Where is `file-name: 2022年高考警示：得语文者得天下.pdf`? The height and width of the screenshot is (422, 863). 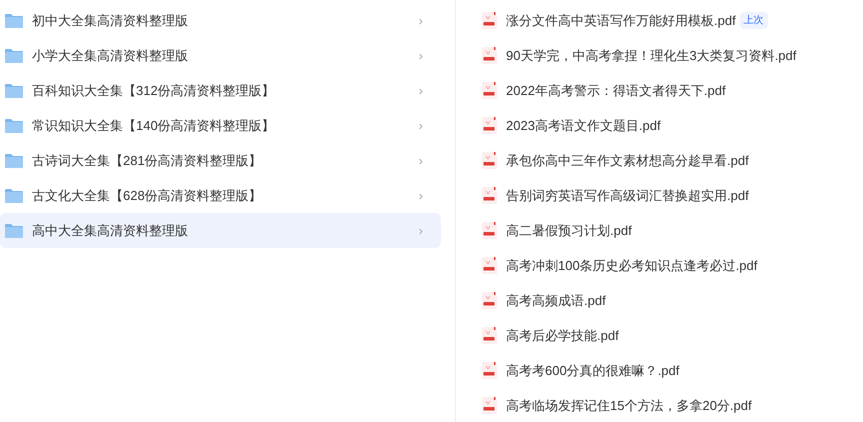
file-name: 2022年高考警示：得语文者得天下.pdf is located at coordinates (616, 91).